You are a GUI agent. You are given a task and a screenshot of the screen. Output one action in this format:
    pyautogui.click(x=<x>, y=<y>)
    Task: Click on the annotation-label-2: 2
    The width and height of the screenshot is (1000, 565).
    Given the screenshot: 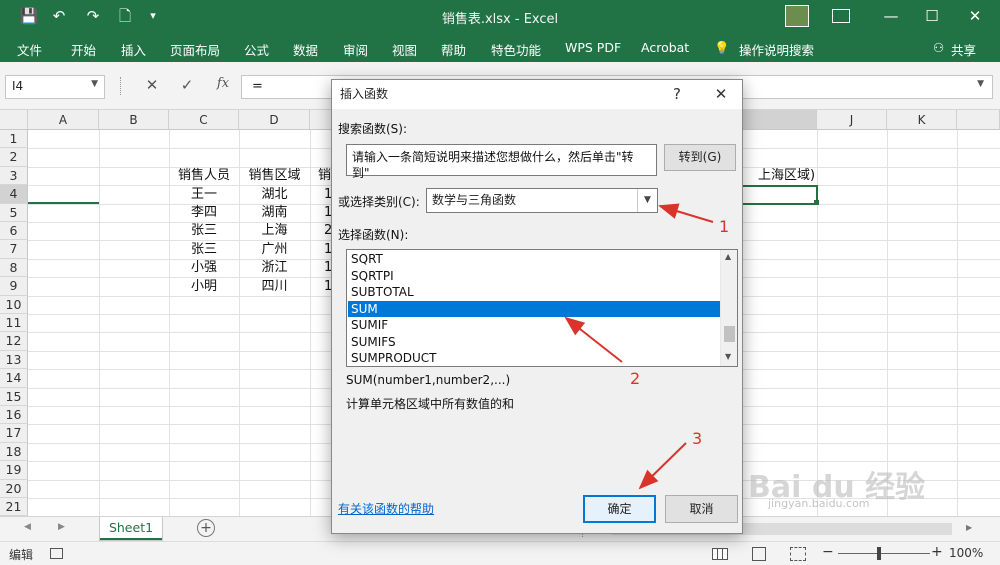 What is the action you would take?
    pyautogui.click(x=635, y=378)
    